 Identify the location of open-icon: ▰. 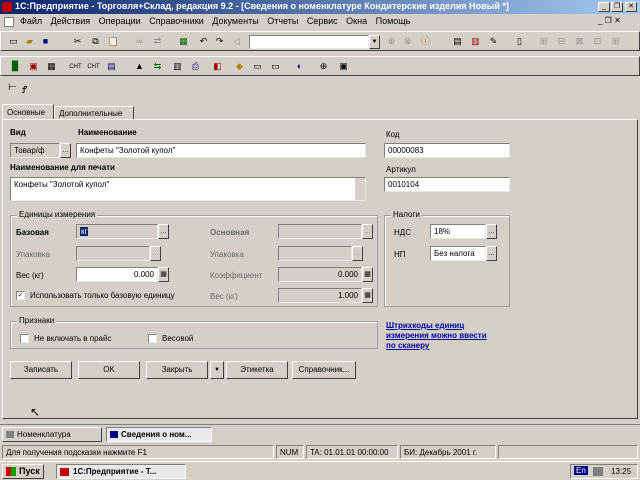
(29, 41).